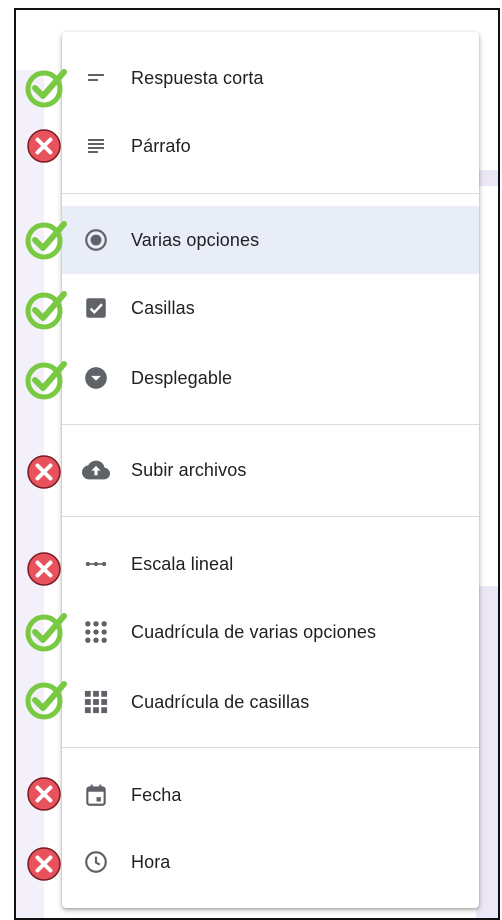 This screenshot has width=502, height=920. I want to click on multiple-choice-grid-icon, so click(96, 632).